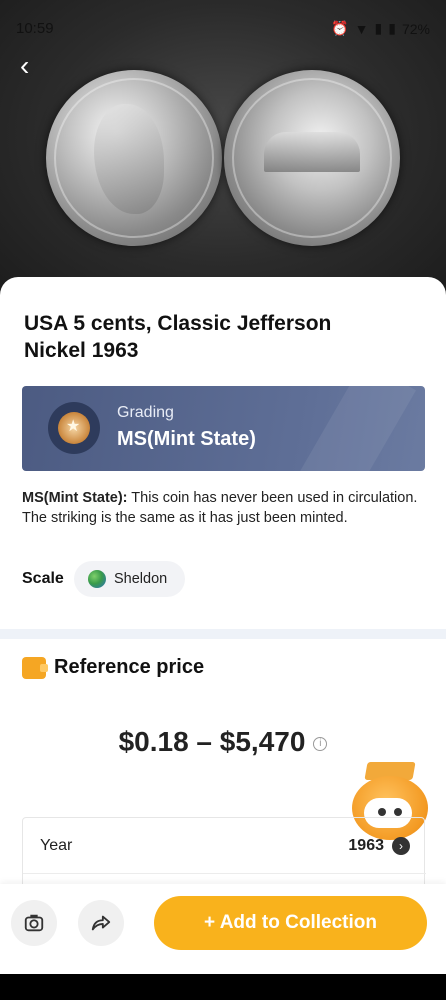  I want to click on status-time: 10:59, so click(35, 28).